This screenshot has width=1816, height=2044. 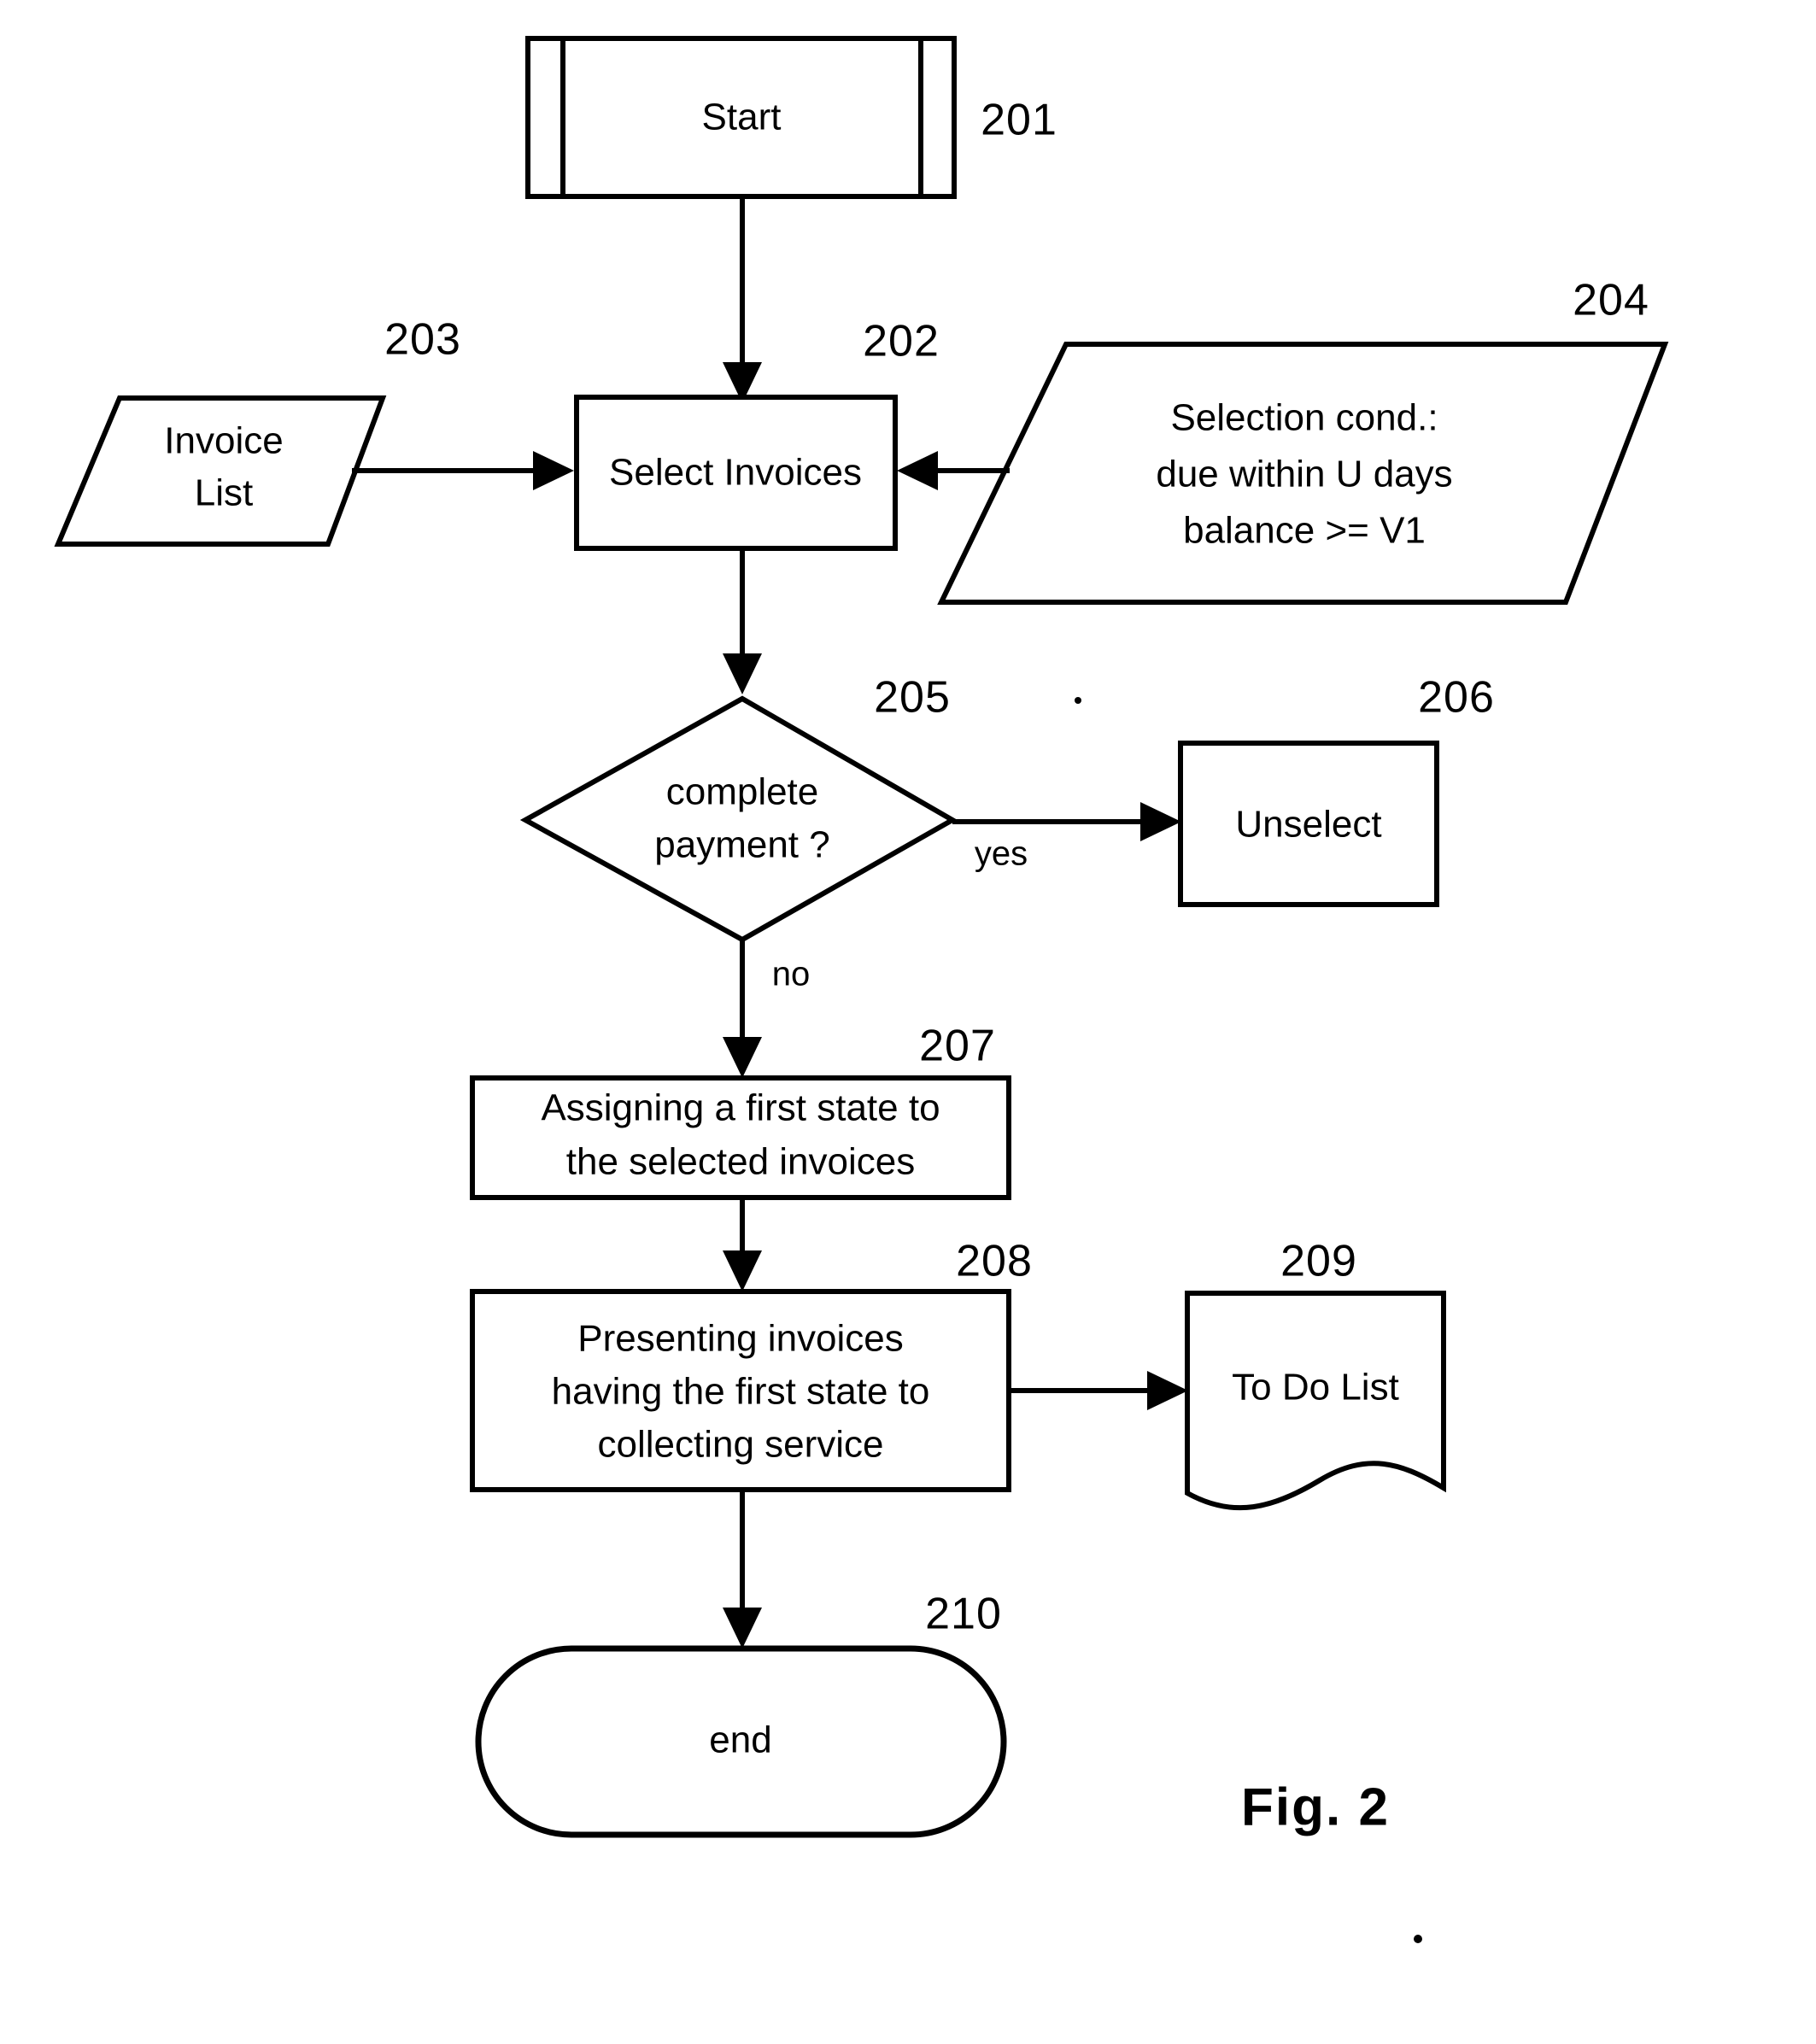 What do you see at coordinates (742, 1244) in the screenshot?
I see `edge-assign-to-present` at bounding box center [742, 1244].